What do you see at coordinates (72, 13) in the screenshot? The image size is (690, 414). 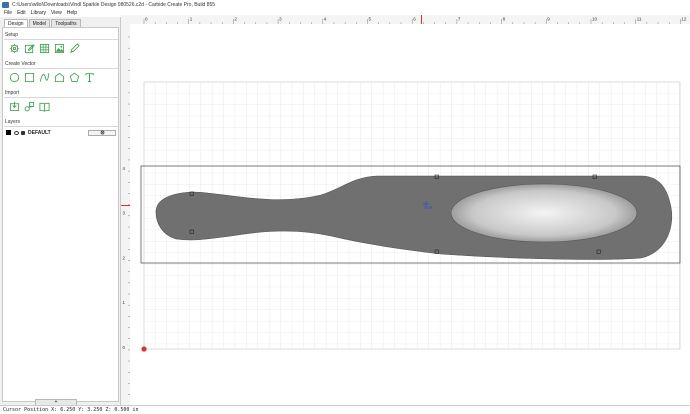 I see `menu-help: Help` at bounding box center [72, 13].